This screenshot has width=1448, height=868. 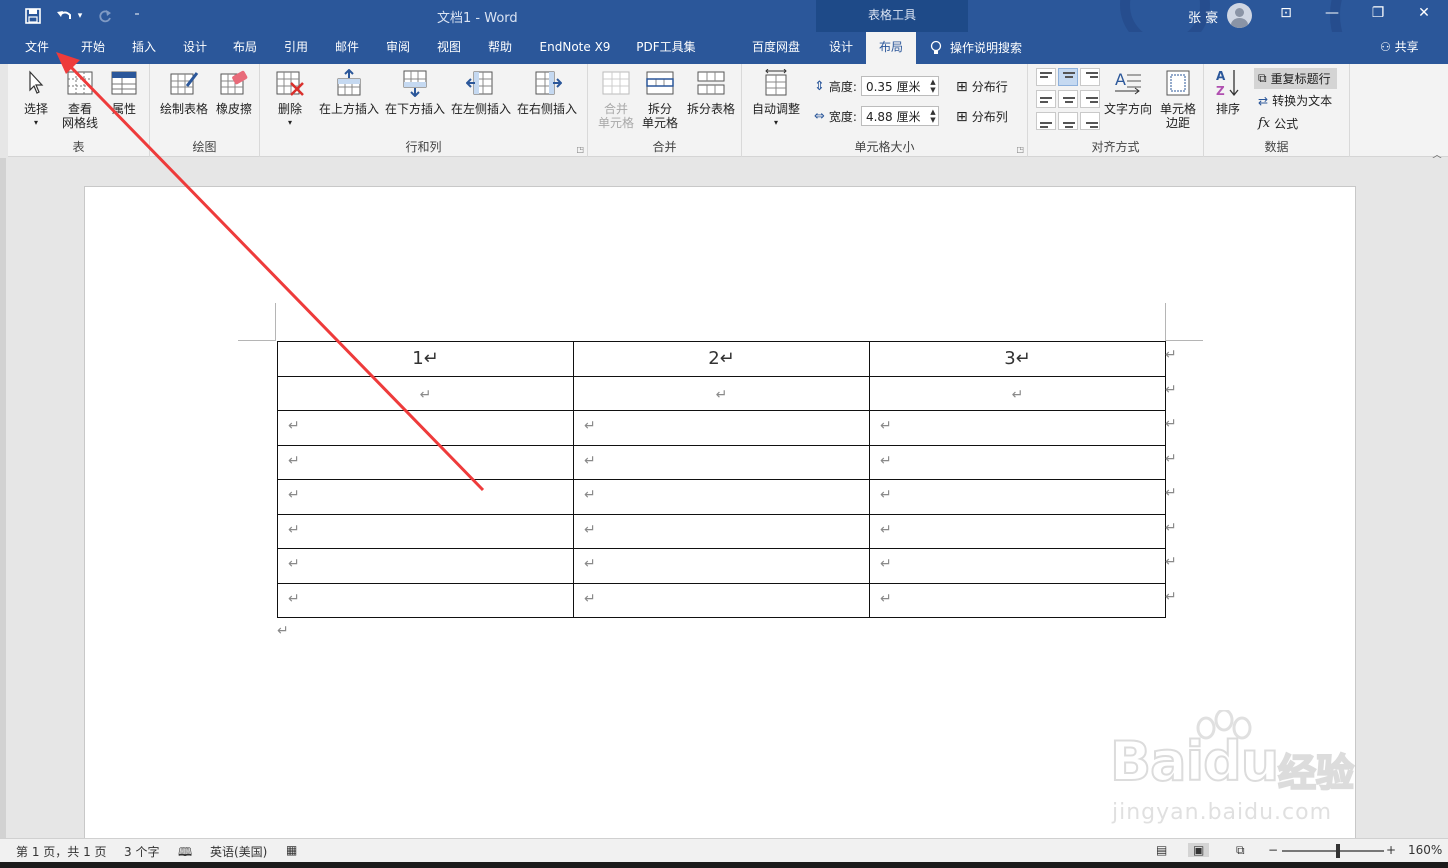 What do you see at coordinates (347, 48) in the screenshot?
I see `tab-mailings: 邮件` at bounding box center [347, 48].